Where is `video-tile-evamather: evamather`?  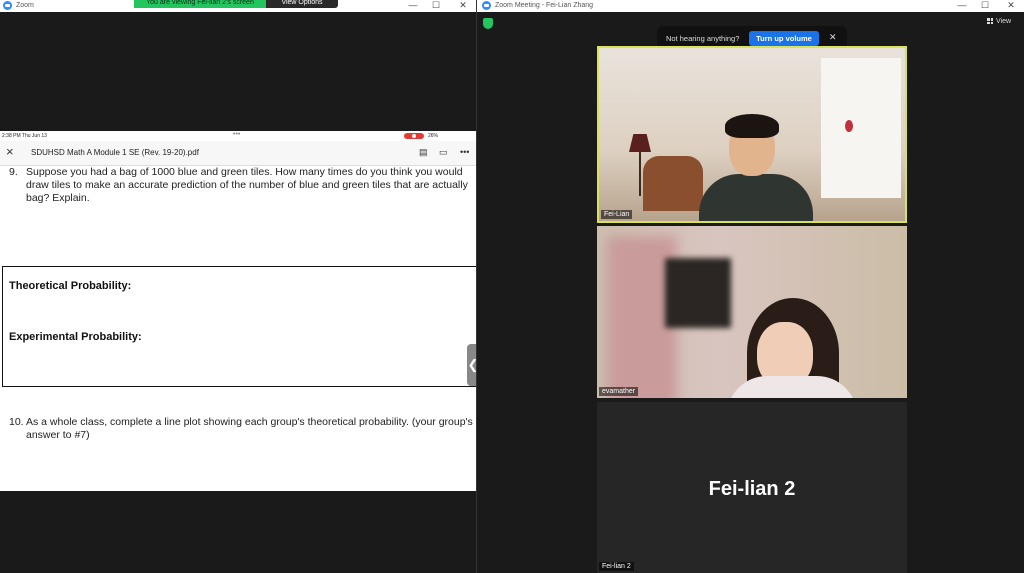 video-tile-evamather: evamather is located at coordinates (752, 312).